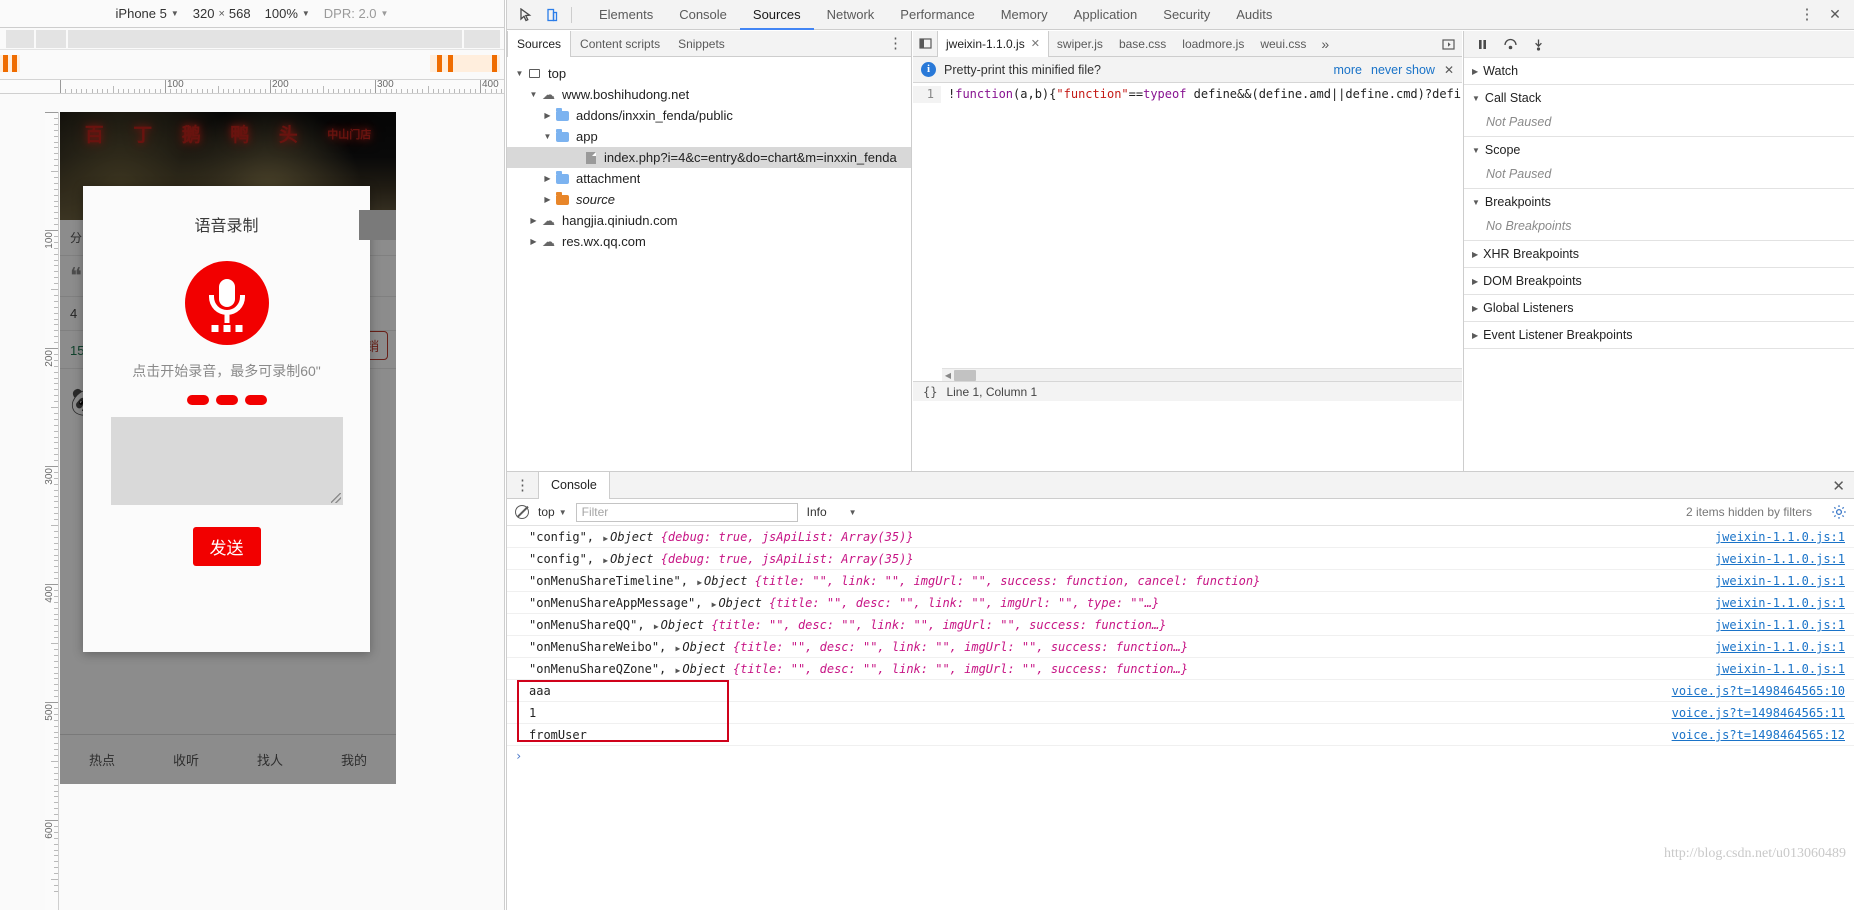 The width and height of the screenshot is (1854, 910). Describe the element at coordinates (1659, 254) in the screenshot. I see `section-header: ▶ XHR Breakpoints` at that location.